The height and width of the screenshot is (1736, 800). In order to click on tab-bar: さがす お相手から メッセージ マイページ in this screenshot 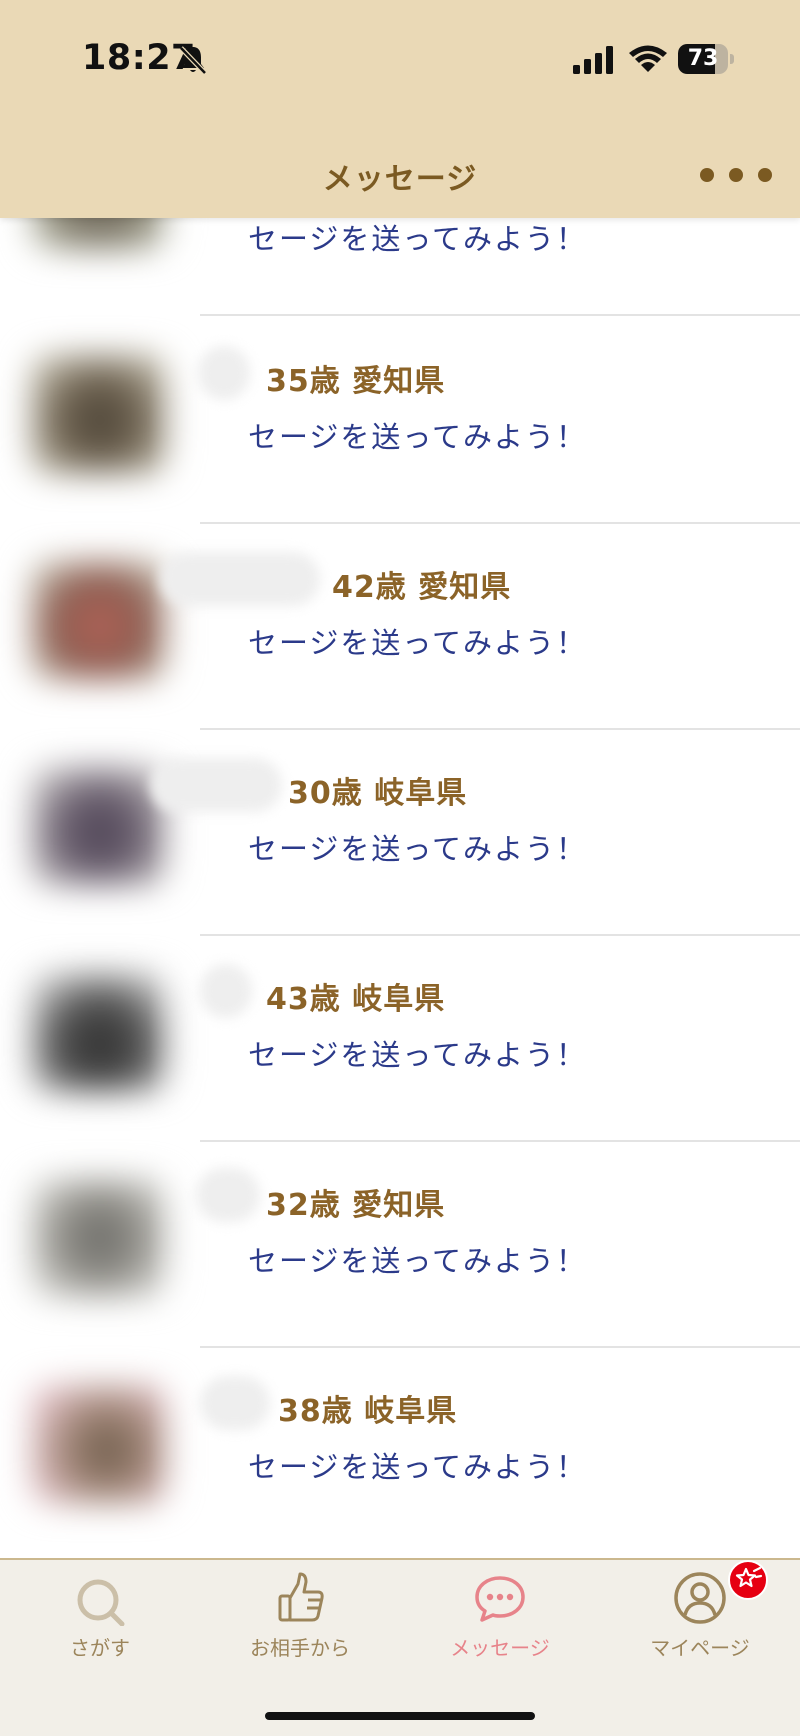, I will do `click(400, 1647)`.